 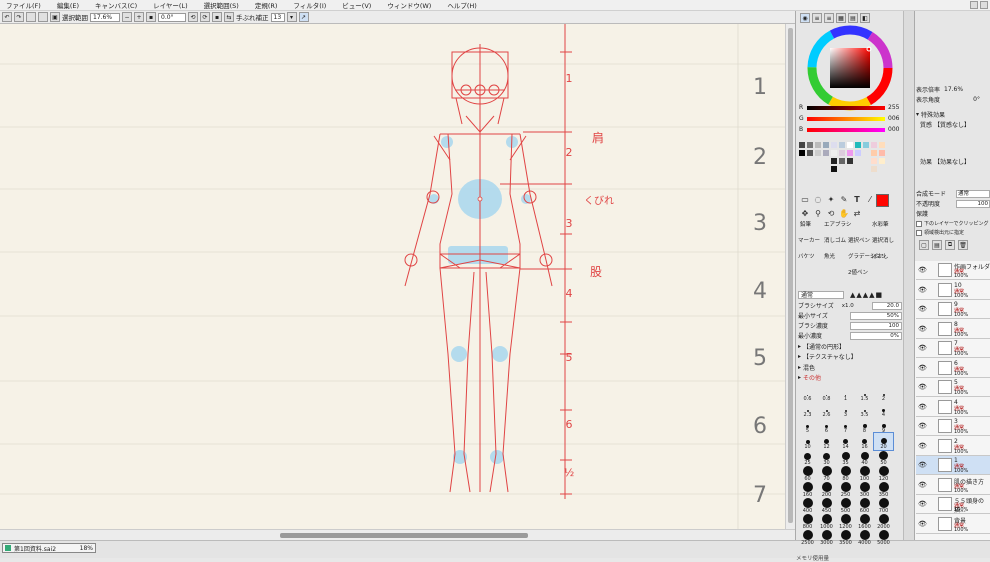 I want to click on clip-row: 下のレイヤーでクリッピング, so click(x=953, y=223).